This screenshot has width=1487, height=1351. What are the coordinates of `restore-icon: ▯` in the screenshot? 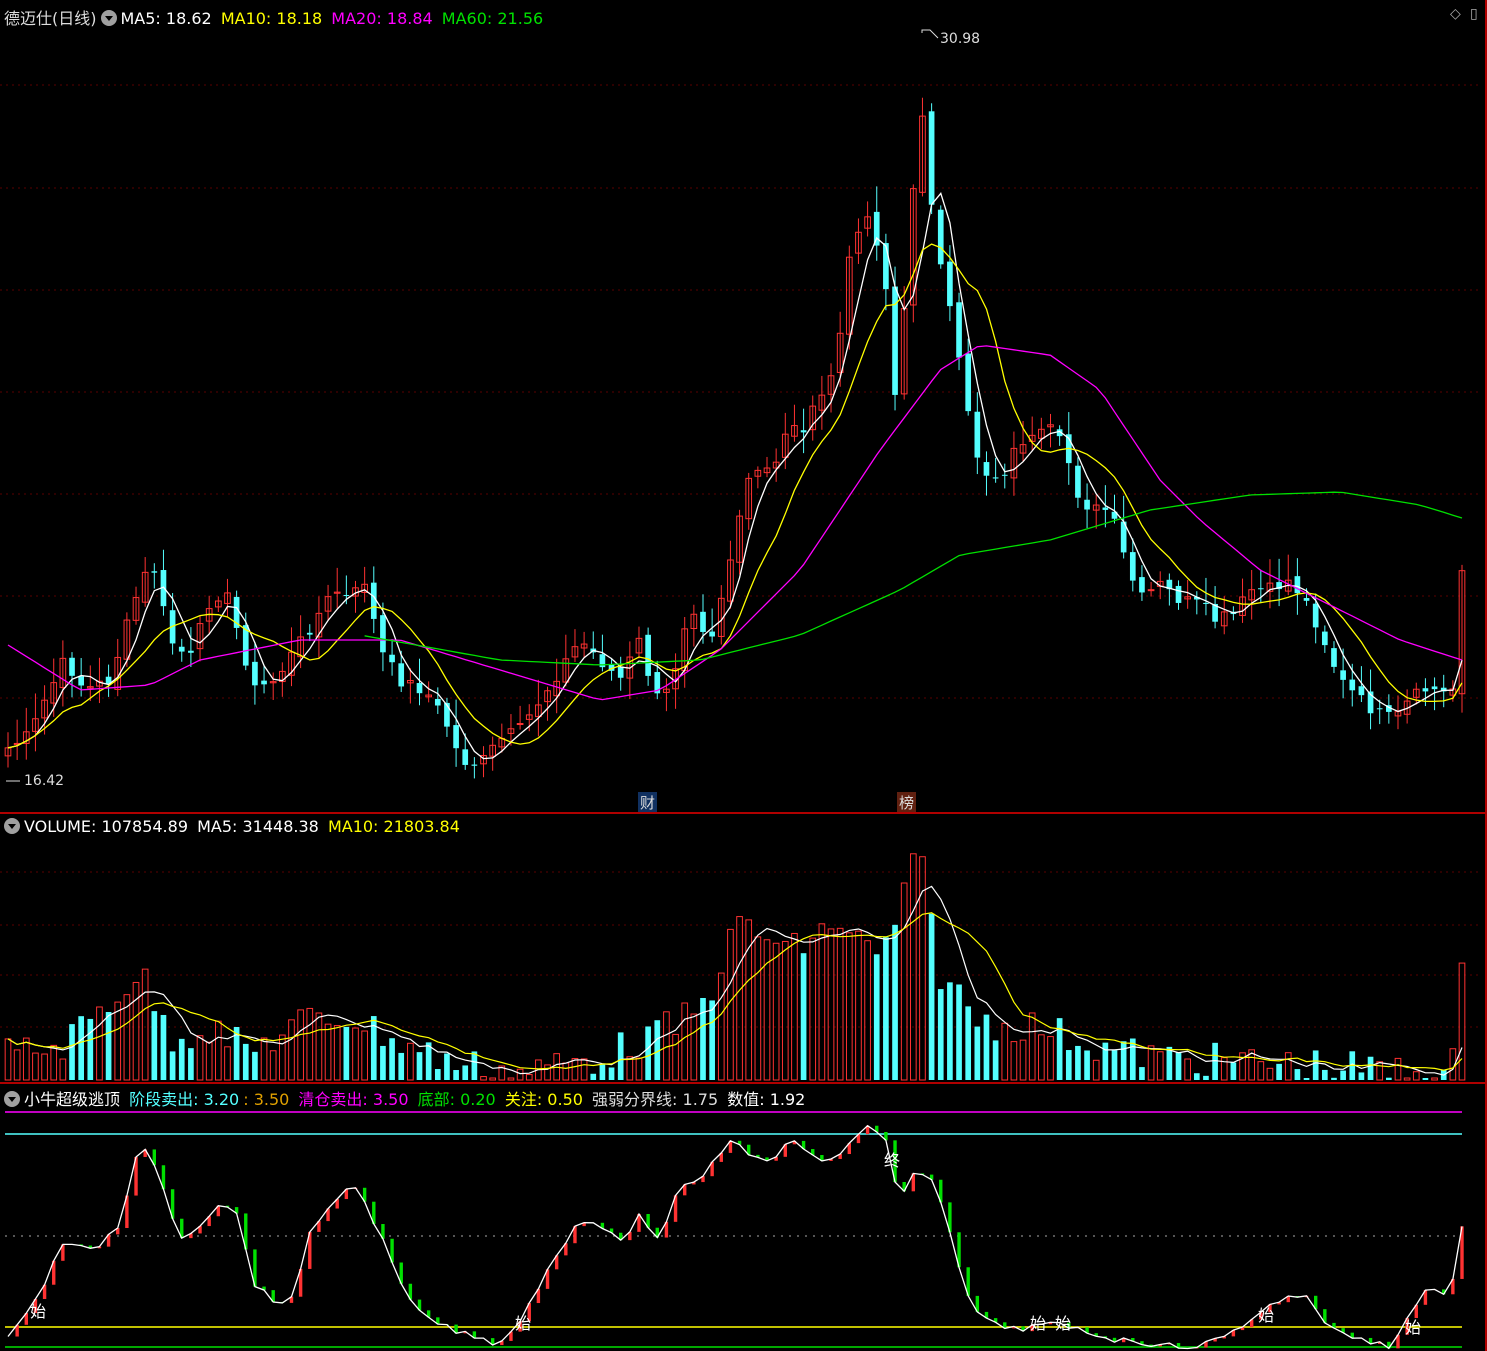 It's located at (1474, 14).